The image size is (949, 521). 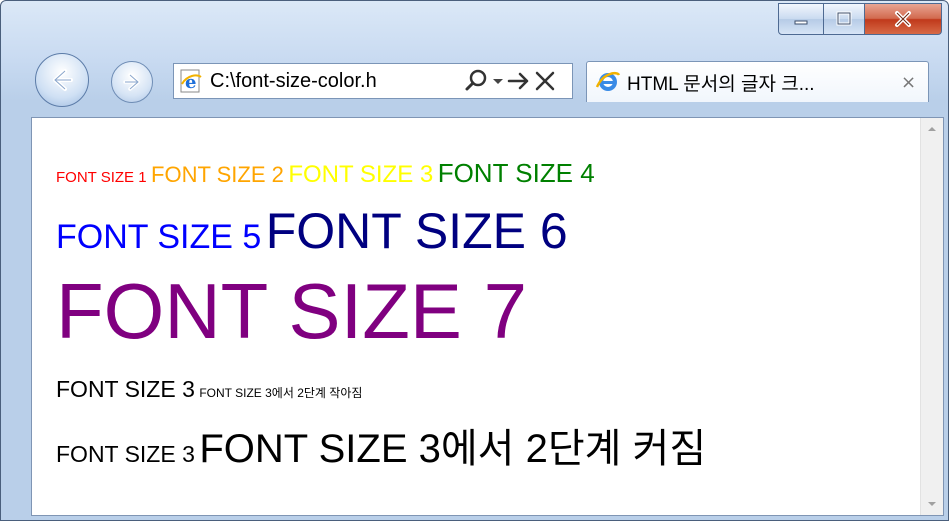 What do you see at coordinates (801, 22) in the screenshot?
I see `minimize-icon` at bounding box center [801, 22].